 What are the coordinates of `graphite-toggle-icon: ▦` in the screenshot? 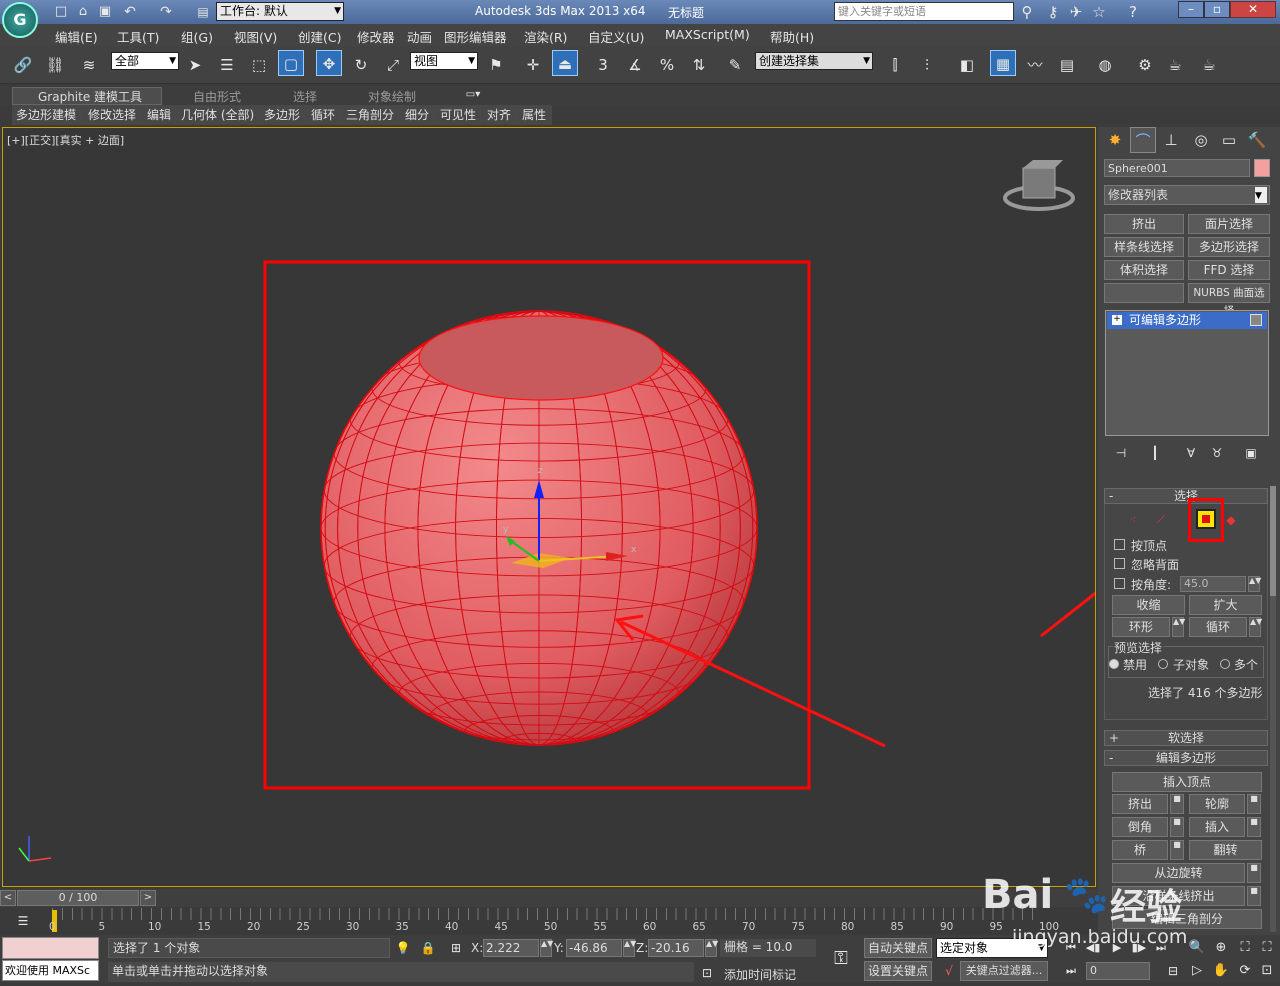 It's located at (1003, 63).